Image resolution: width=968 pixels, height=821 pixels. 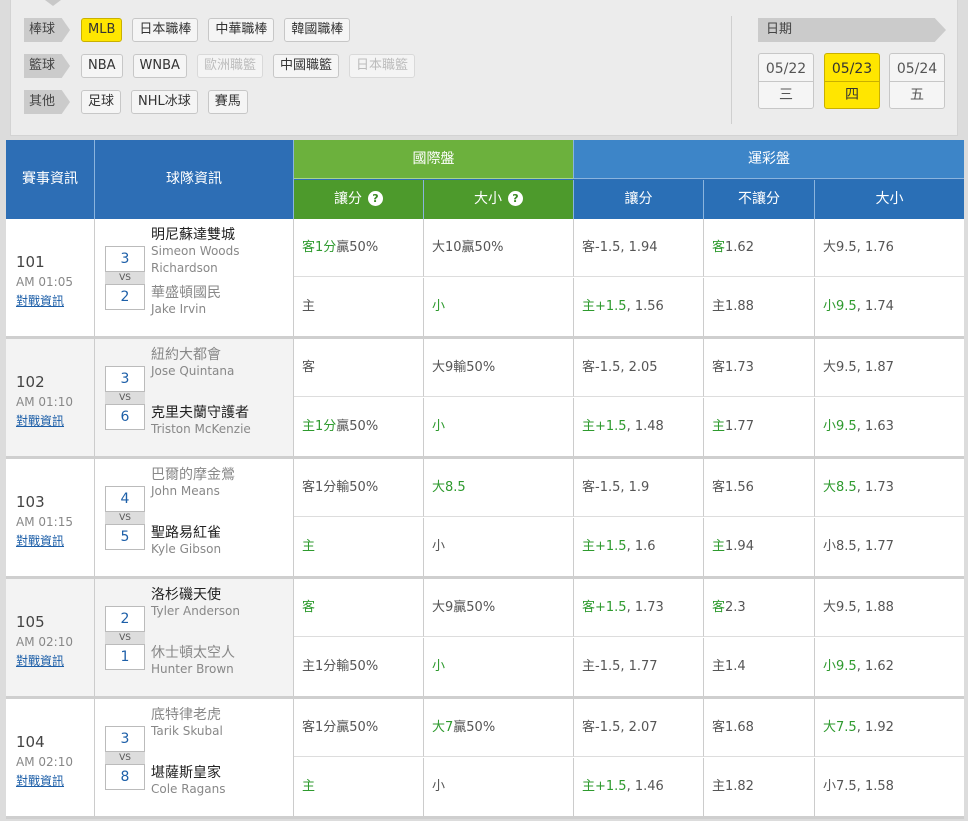 I want to click on odds-cell: 大8.5, so click(x=499, y=488).